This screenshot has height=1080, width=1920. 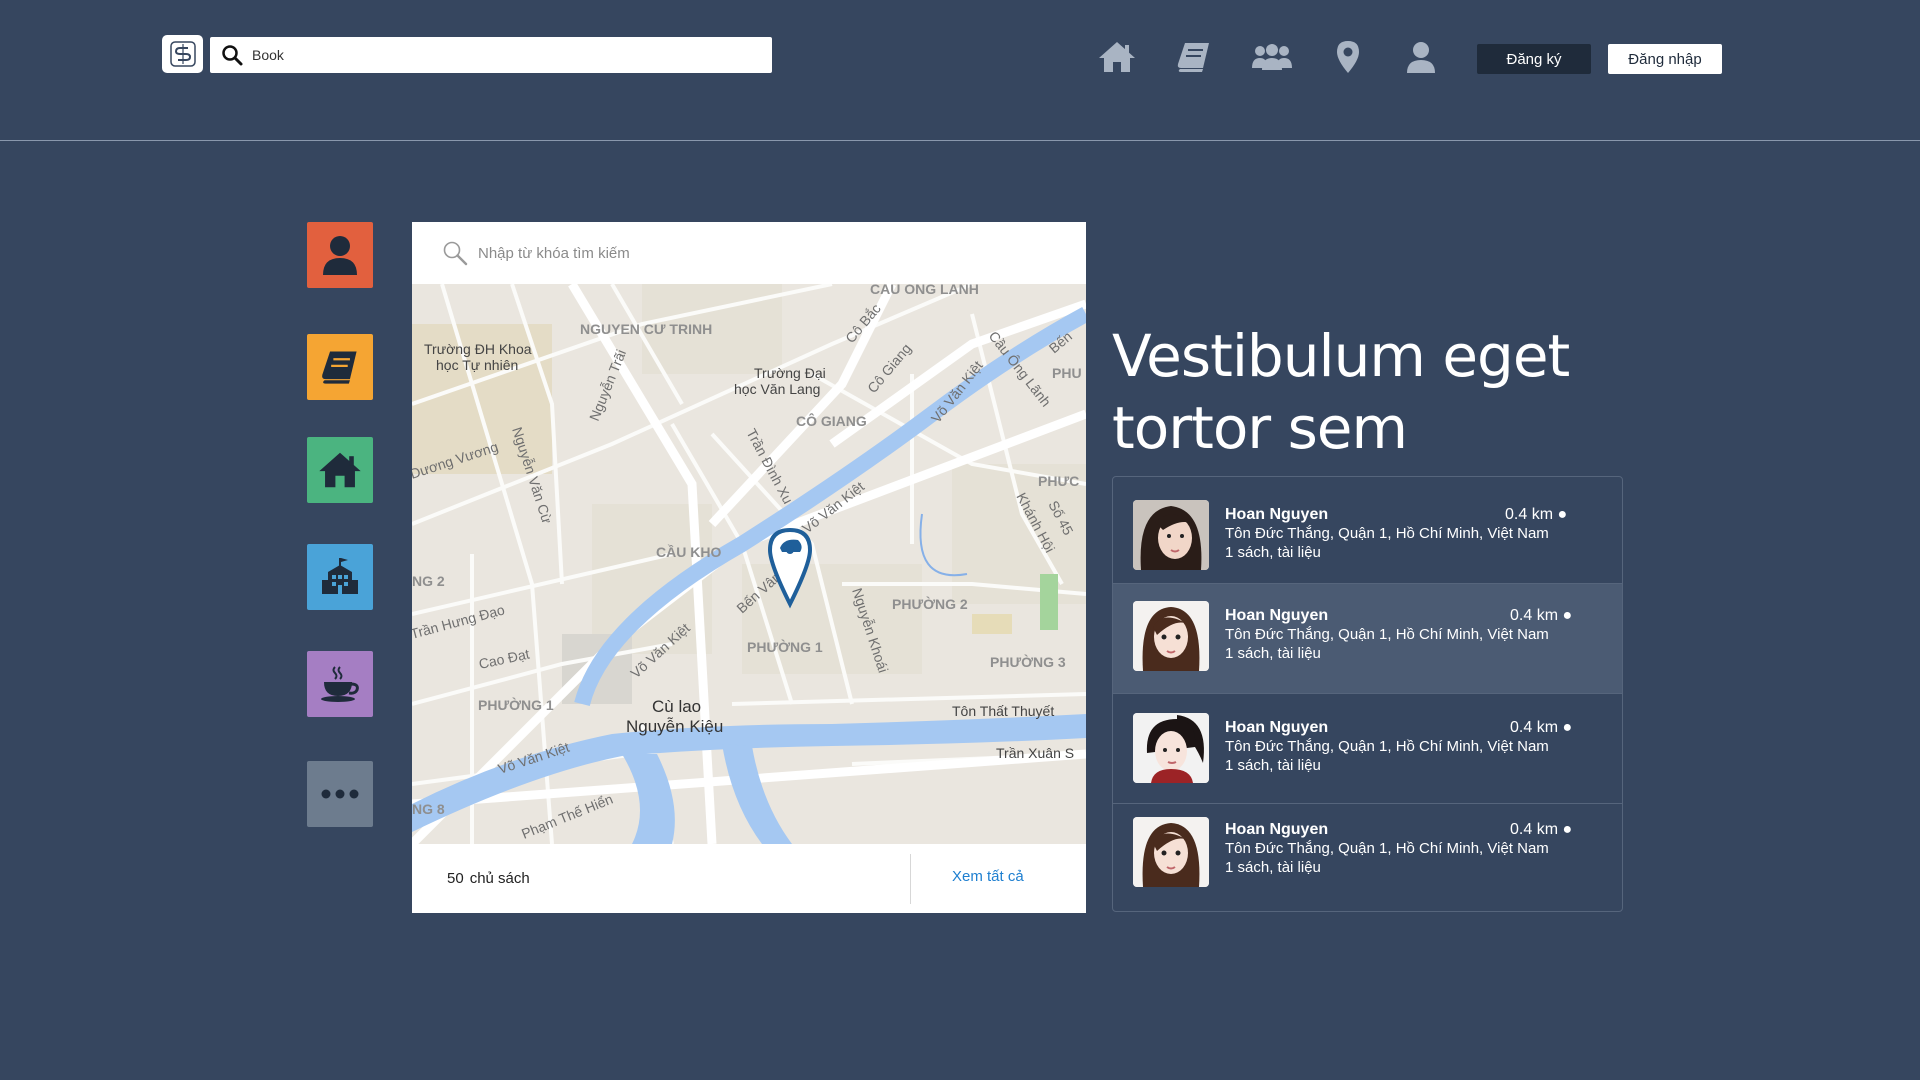 What do you see at coordinates (1348, 57) in the screenshot?
I see `location-pin-icon` at bounding box center [1348, 57].